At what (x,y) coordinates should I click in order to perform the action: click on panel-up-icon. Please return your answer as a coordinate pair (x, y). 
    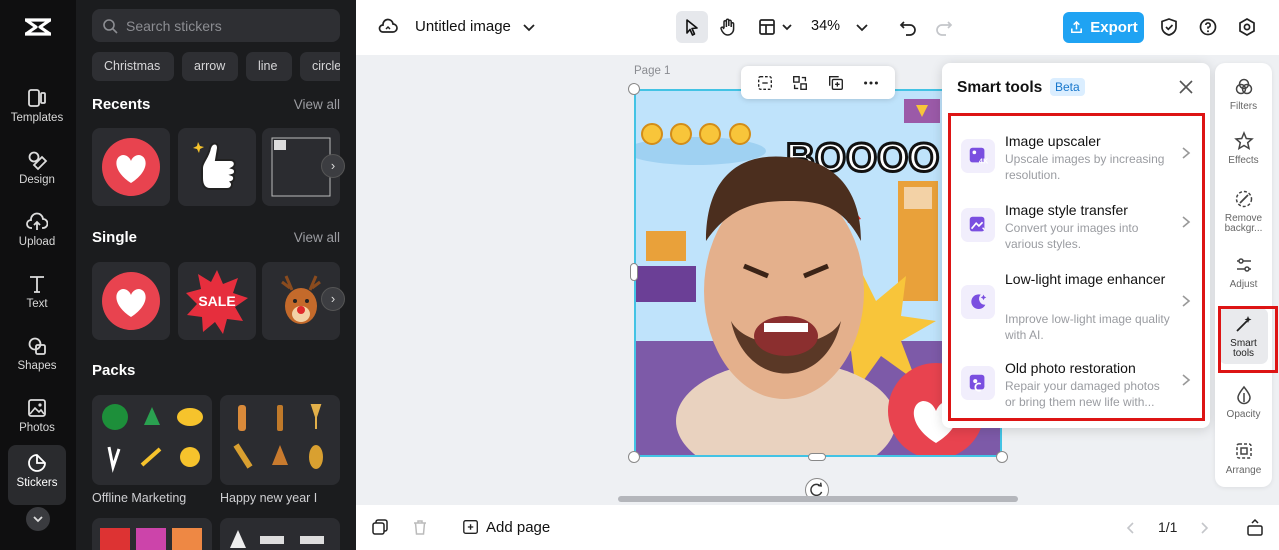
    Looking at the image, I should click on (1255, 527).